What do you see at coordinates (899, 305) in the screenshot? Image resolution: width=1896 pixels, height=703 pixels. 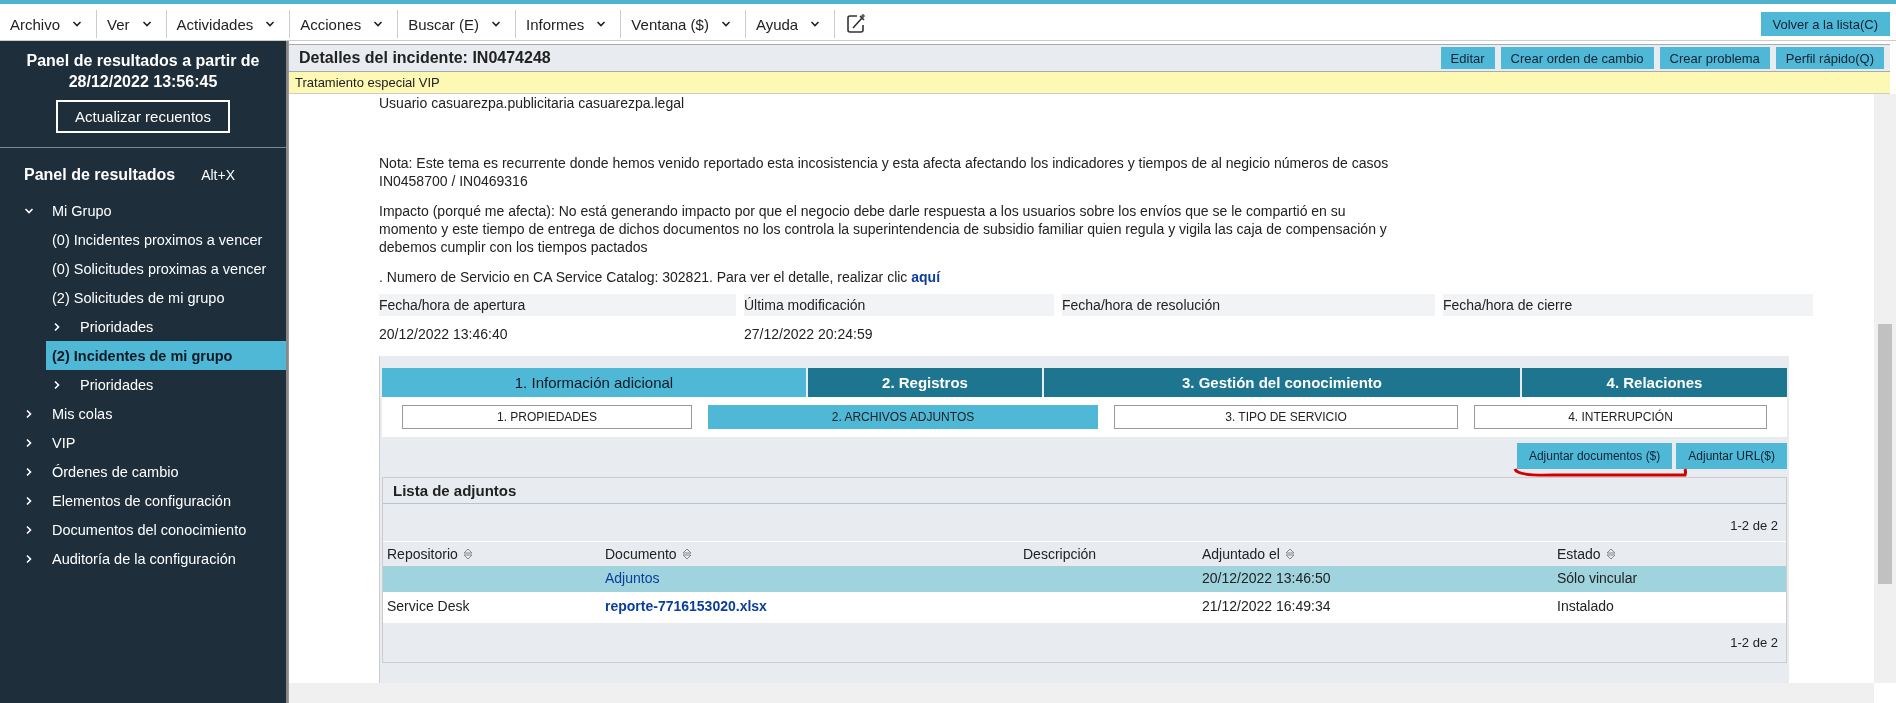 I see `date-label: Última modificación` at bounding box center [899, 305].